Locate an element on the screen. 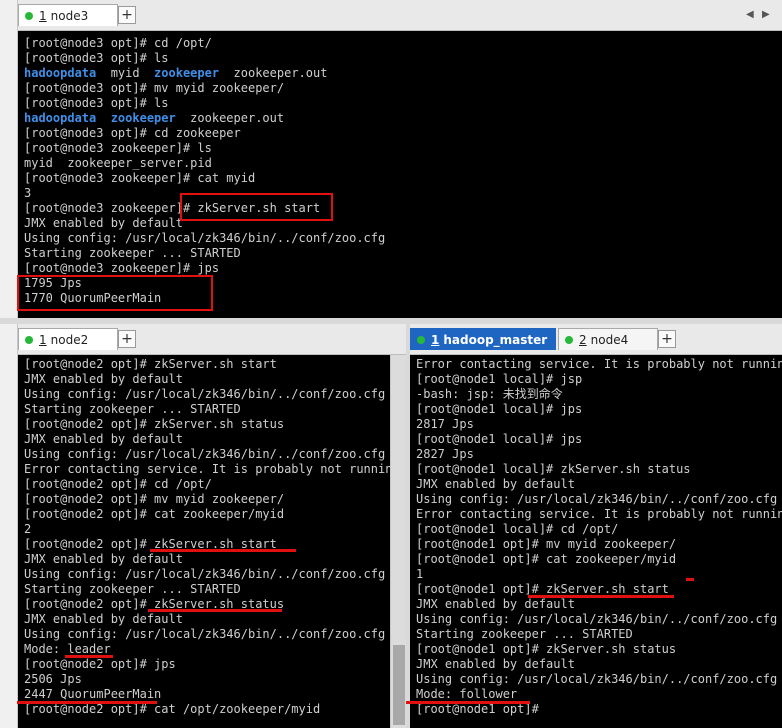 The width and height of the screenshot is (782, 728). terminal-line: 2506 Jps is located at coordinates (204, 679).